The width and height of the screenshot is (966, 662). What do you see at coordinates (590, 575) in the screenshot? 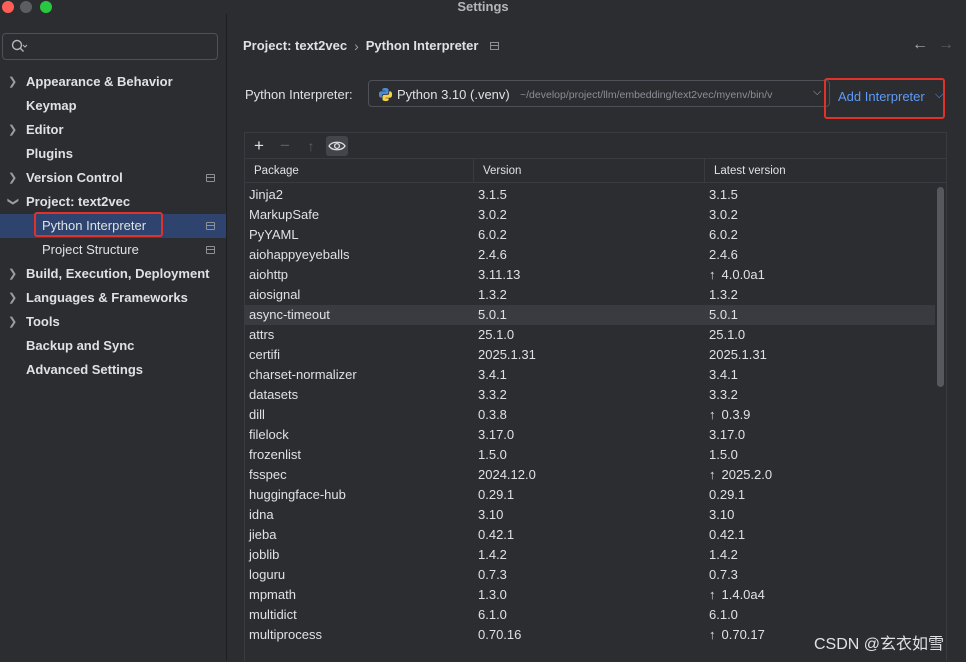
I see `table-row: loguru 0.7.3 0.7.3` at bounding box center [590, 575].